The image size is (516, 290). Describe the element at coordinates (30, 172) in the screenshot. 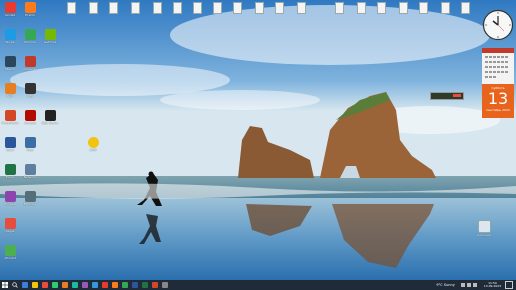

I see `desktop-icon: Network` at that location.